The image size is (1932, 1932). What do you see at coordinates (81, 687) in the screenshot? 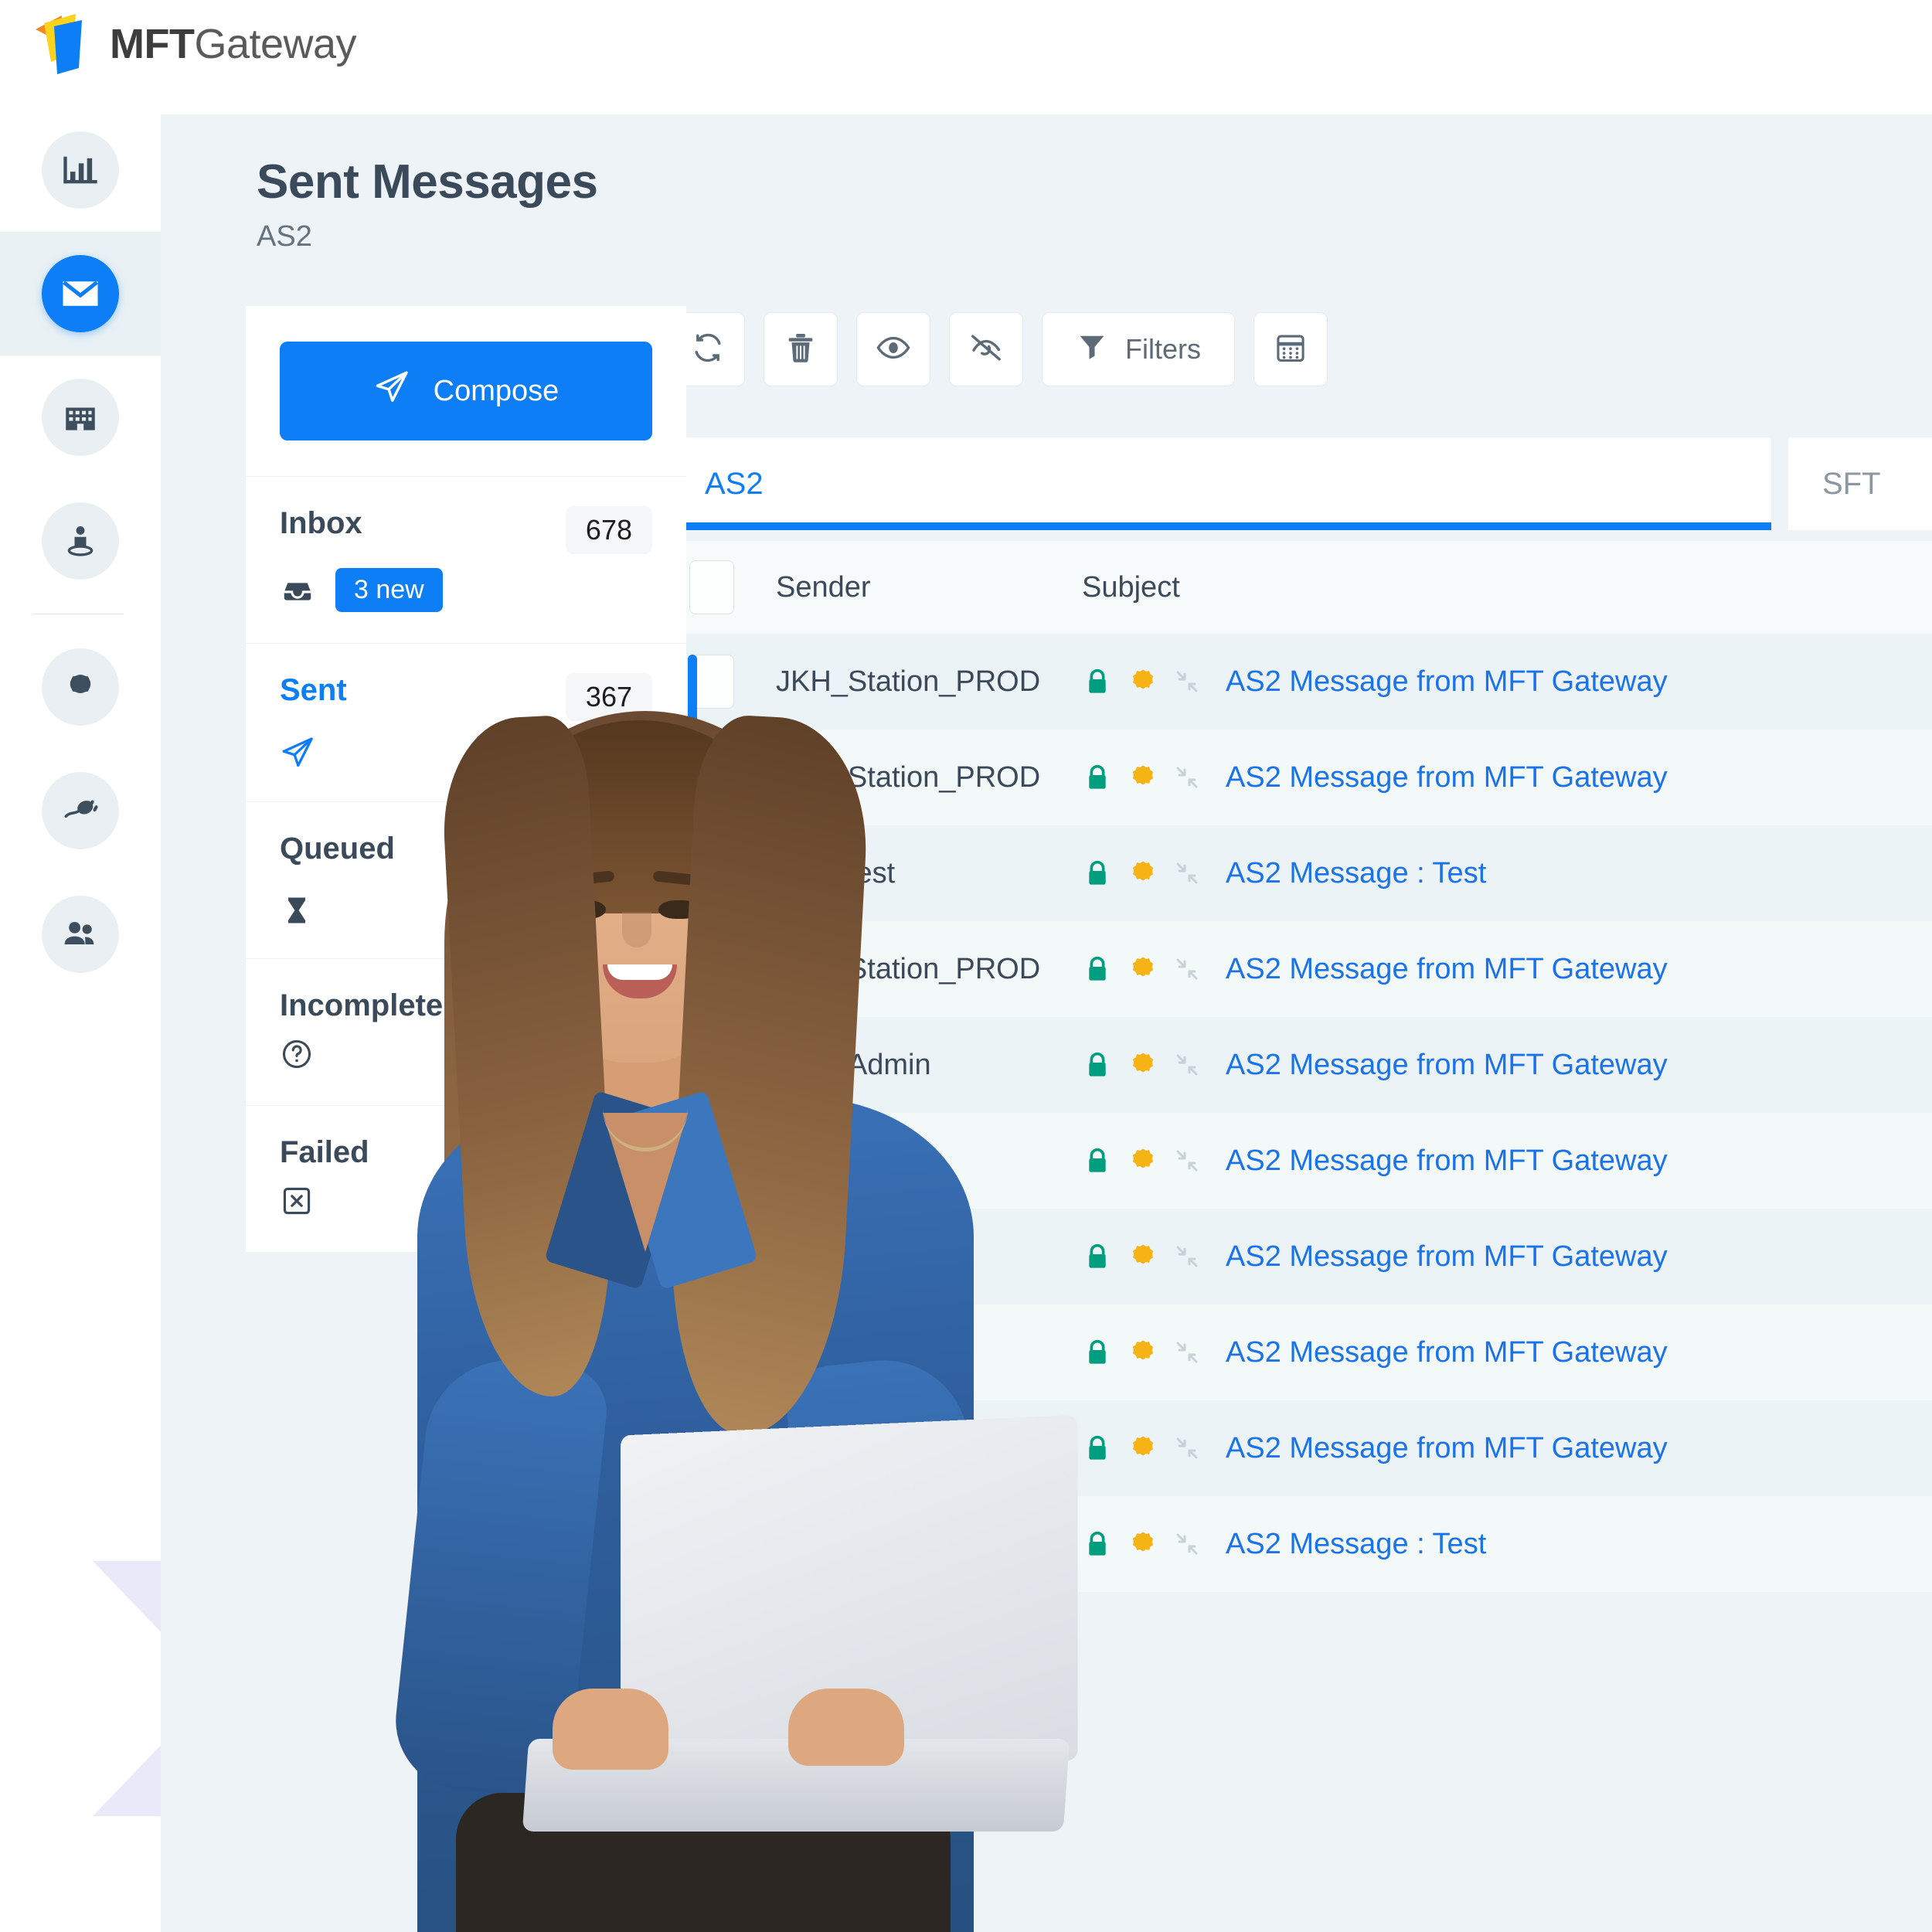
I see `sidebar-item-certificates` at bounding box center [81, 687].